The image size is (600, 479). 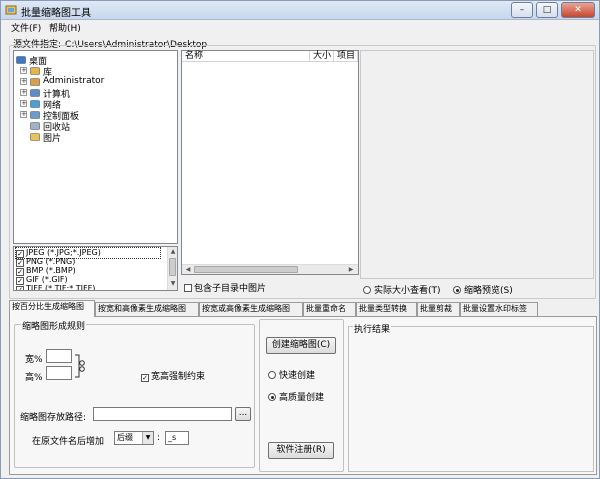 I want to click on suffix-mode-value: 后缀, so click(x=125, y=437).